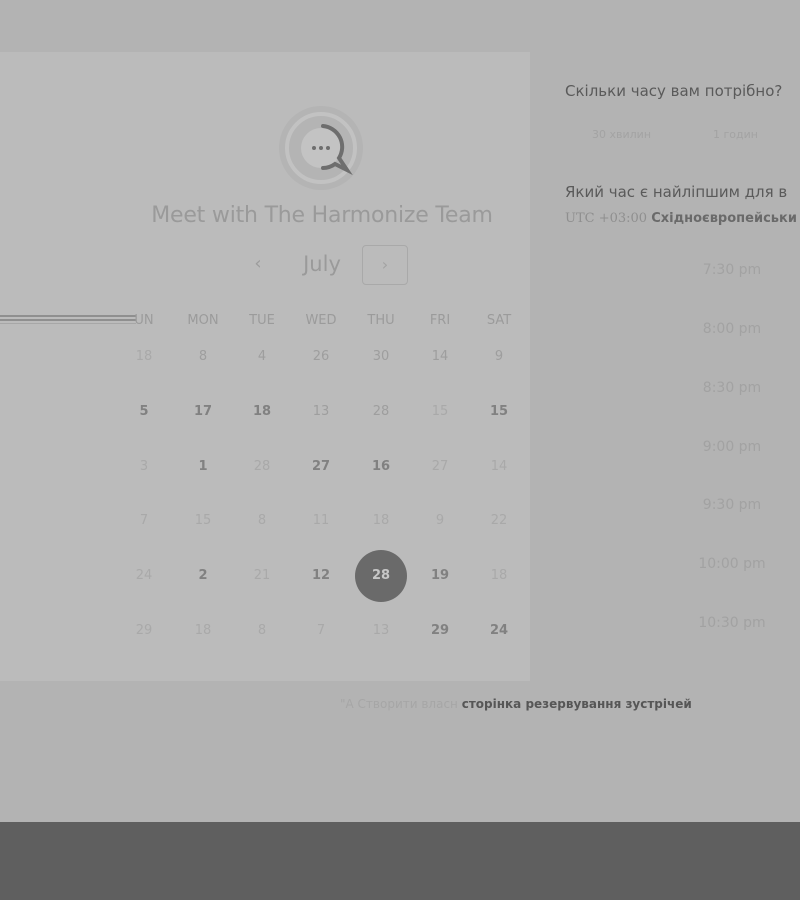 This screenshot has width=800, height=900. Describe the element at coordinates (321, 148) in the screenshot. I see `chat-bubble-icon` at that location.